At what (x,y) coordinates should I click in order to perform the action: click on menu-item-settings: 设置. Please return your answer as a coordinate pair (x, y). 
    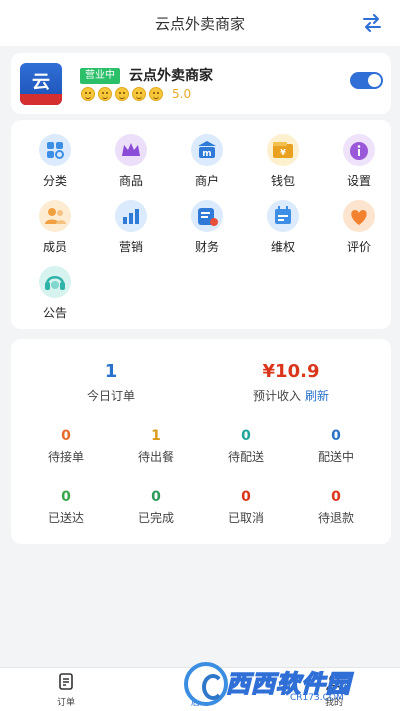
    Looking at the image, I should click on (357, 164).